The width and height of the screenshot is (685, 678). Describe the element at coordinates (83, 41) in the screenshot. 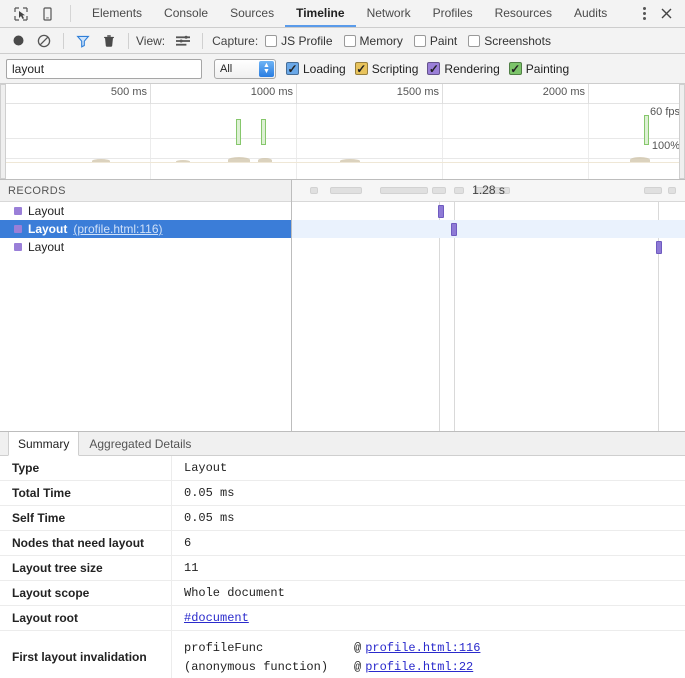

I see `filter-funnel-icon` at that location.